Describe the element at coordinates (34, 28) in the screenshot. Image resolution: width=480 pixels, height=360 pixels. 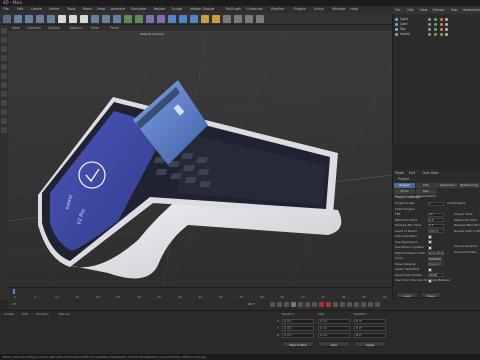
I see `viewport-menu-cameras: Cameras` at that location.